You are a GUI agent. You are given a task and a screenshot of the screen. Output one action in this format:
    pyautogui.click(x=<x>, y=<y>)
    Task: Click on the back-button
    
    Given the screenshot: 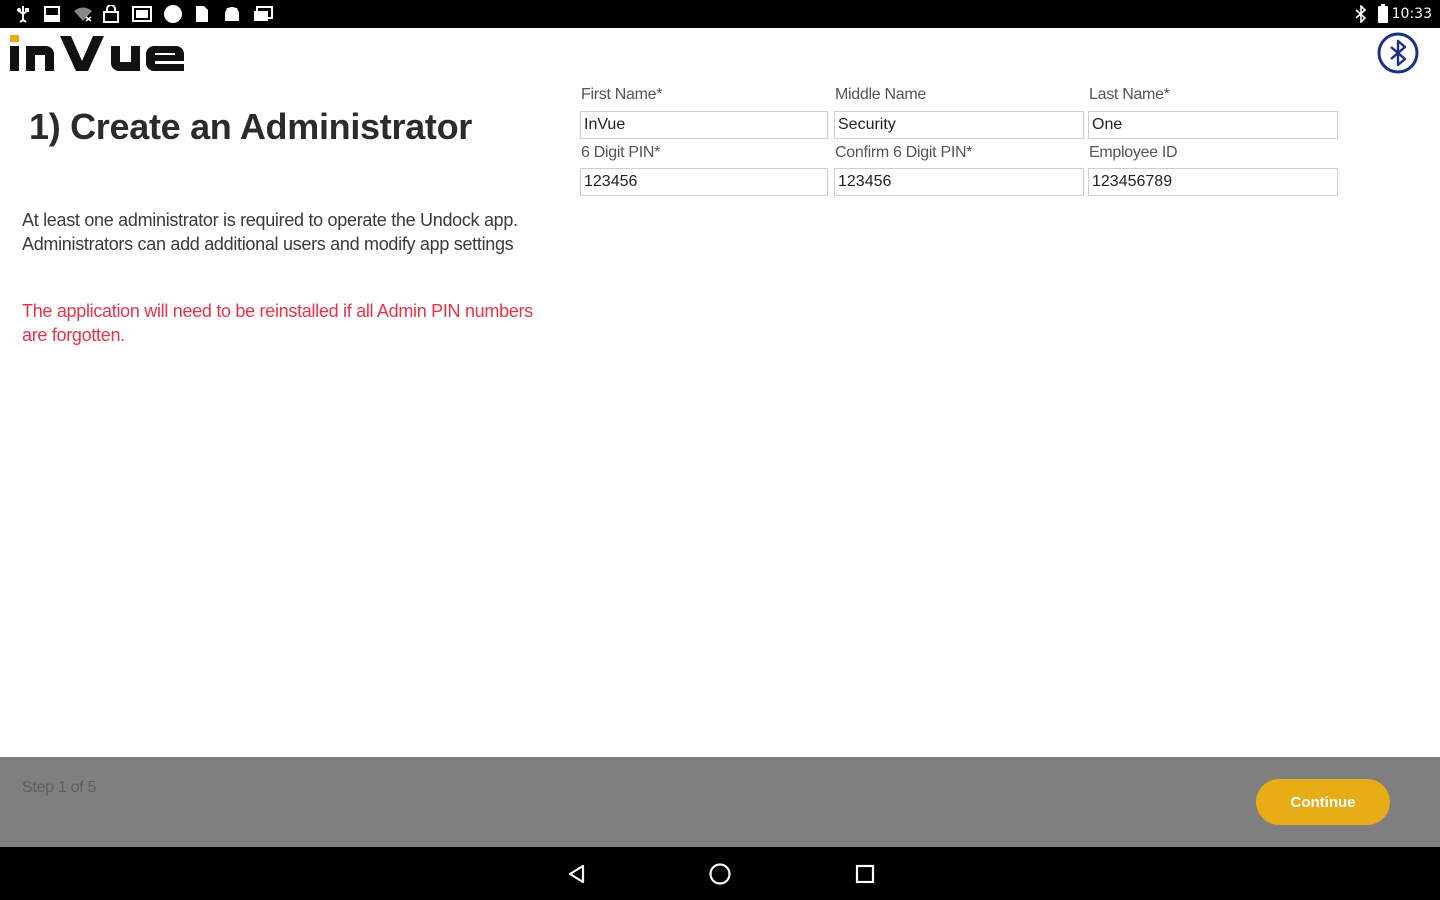 What is the action you would take?
    pyautogui.click(x=577, y=874)
    